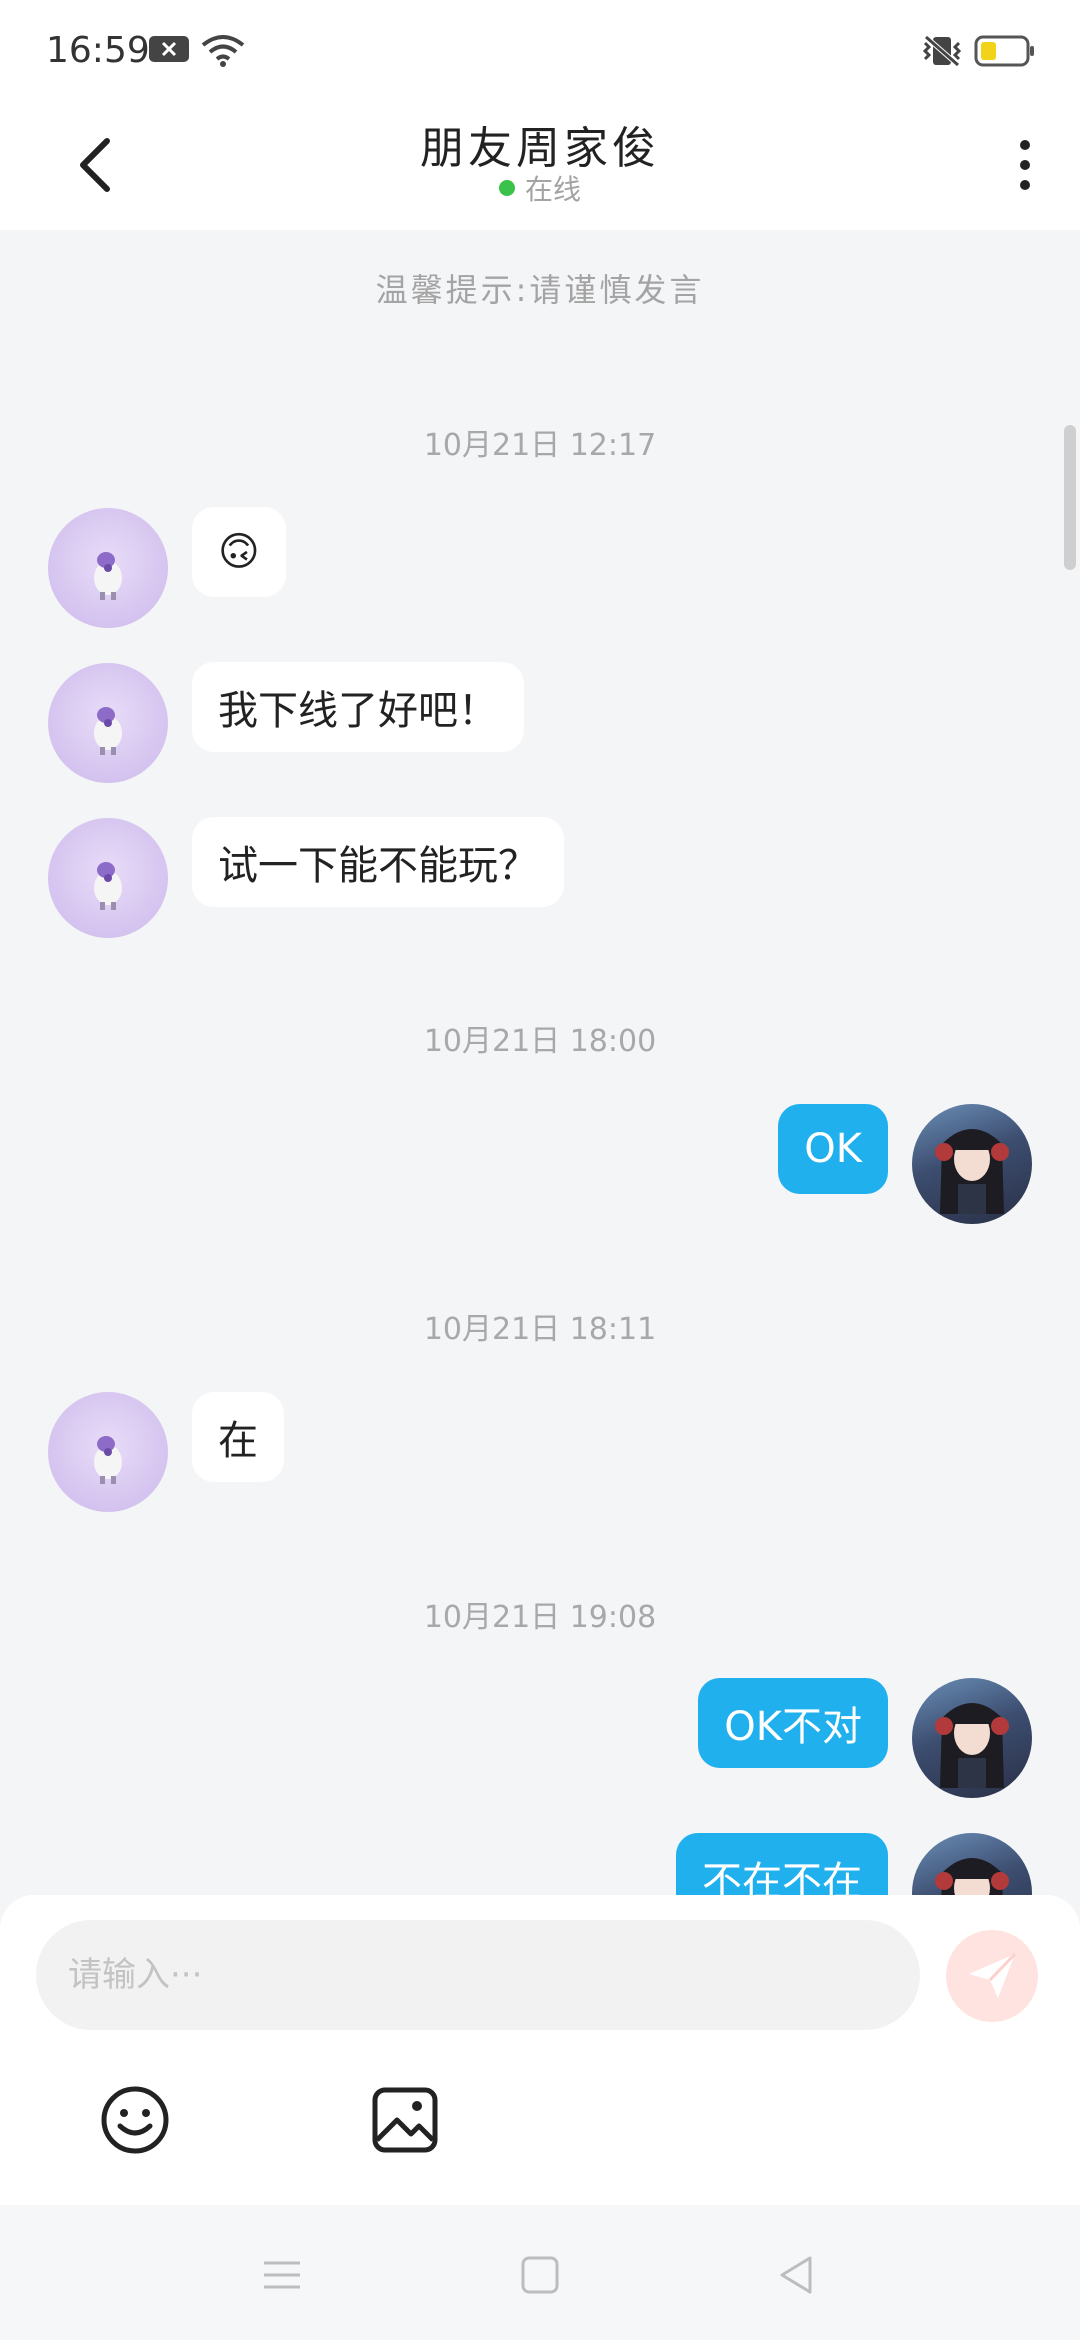  I want to click on message-bubble-incoming: 在, so click(238, 1437).